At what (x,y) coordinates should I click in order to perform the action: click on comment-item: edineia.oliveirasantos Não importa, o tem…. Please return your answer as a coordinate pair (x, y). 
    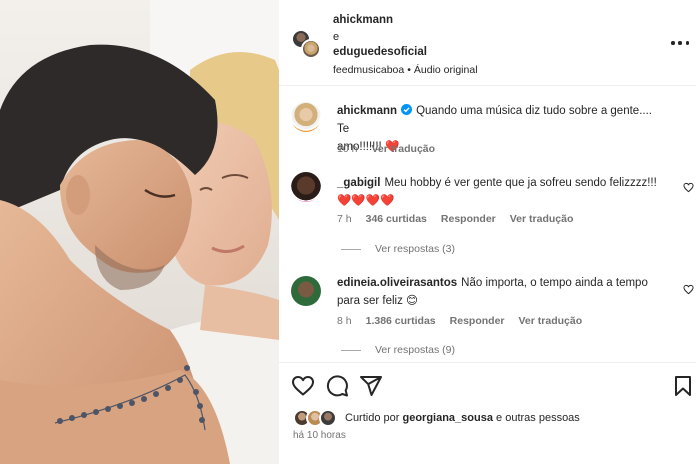
    Looking at the image, I should click on (487, 315).